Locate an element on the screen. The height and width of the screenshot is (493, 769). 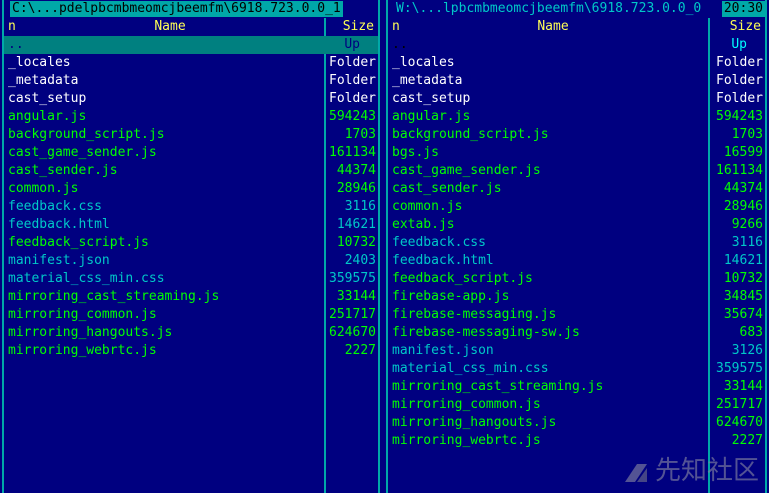
file-name: _locales is located at coordinates (423, 62).